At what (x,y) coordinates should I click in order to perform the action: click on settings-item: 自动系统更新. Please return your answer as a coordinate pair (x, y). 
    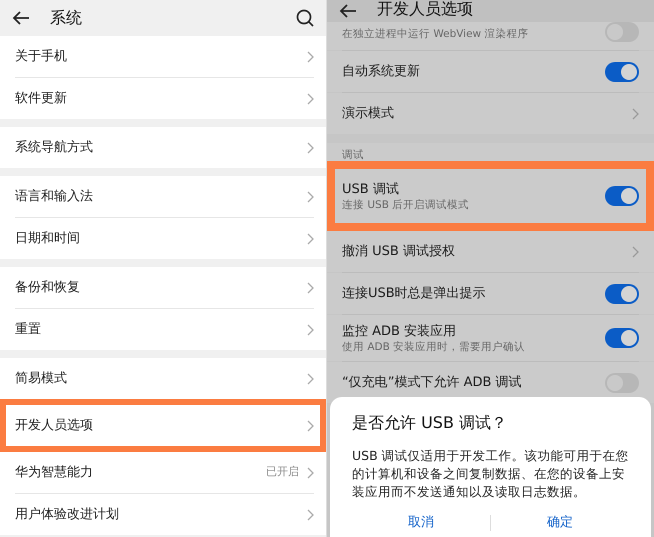
    Looking at the image, I should click on (490, 71).